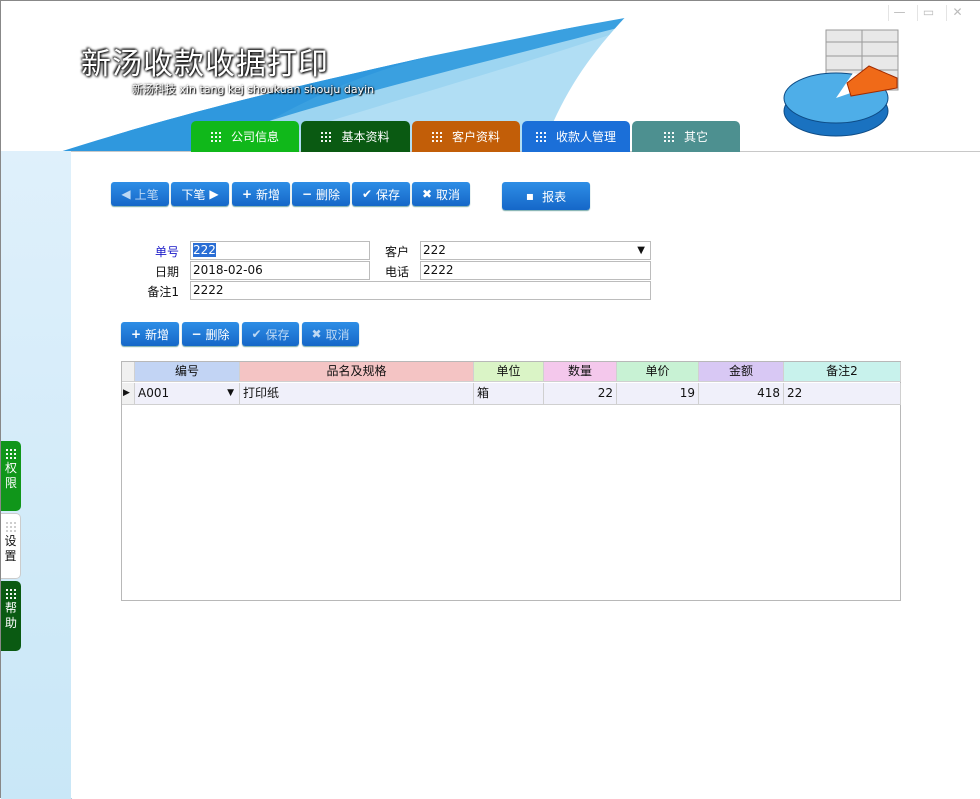  I want to click on note1-input: 2222, so click(420, 290).